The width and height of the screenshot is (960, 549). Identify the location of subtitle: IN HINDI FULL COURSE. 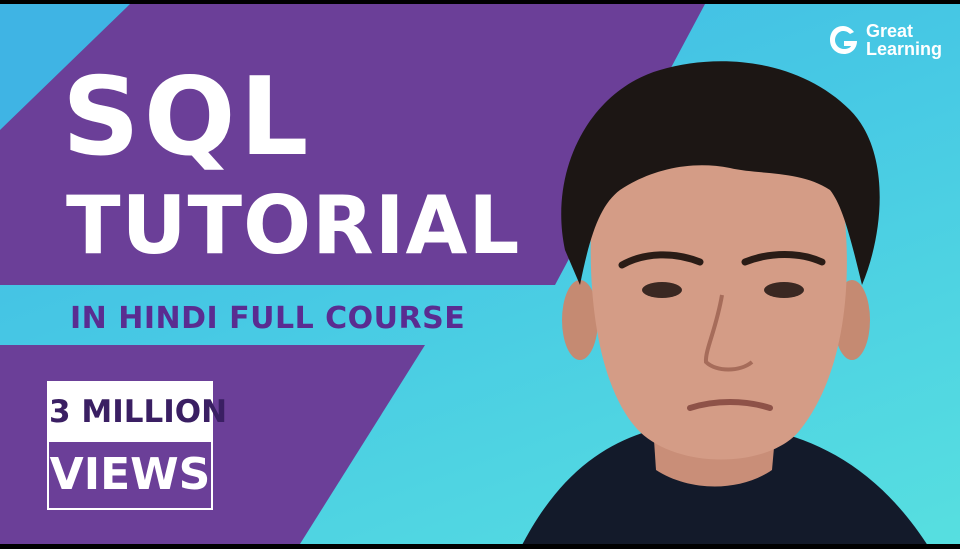
(268, 318).